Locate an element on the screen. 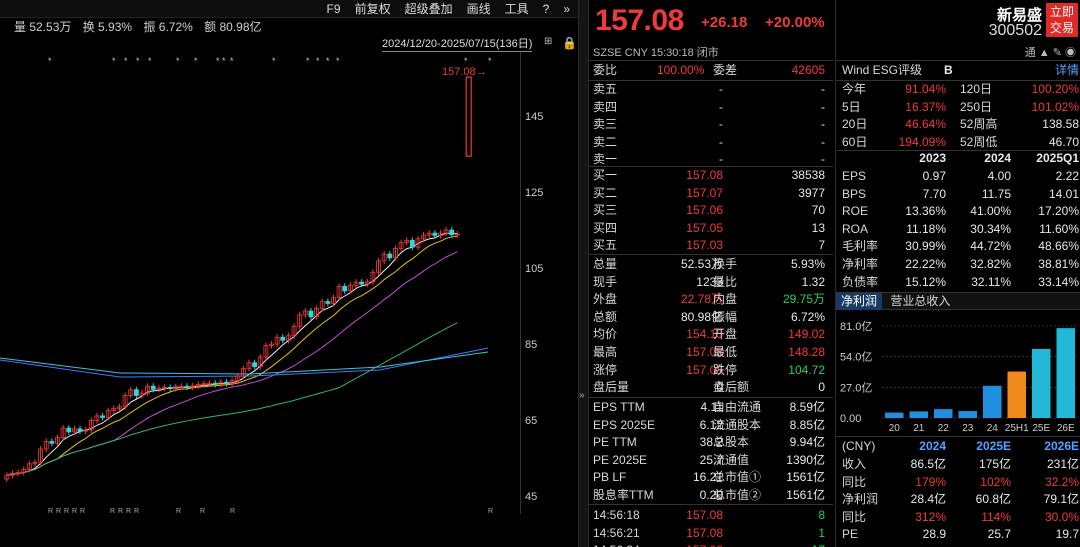  bar-25H1 is located at coordinates (1016, 394).